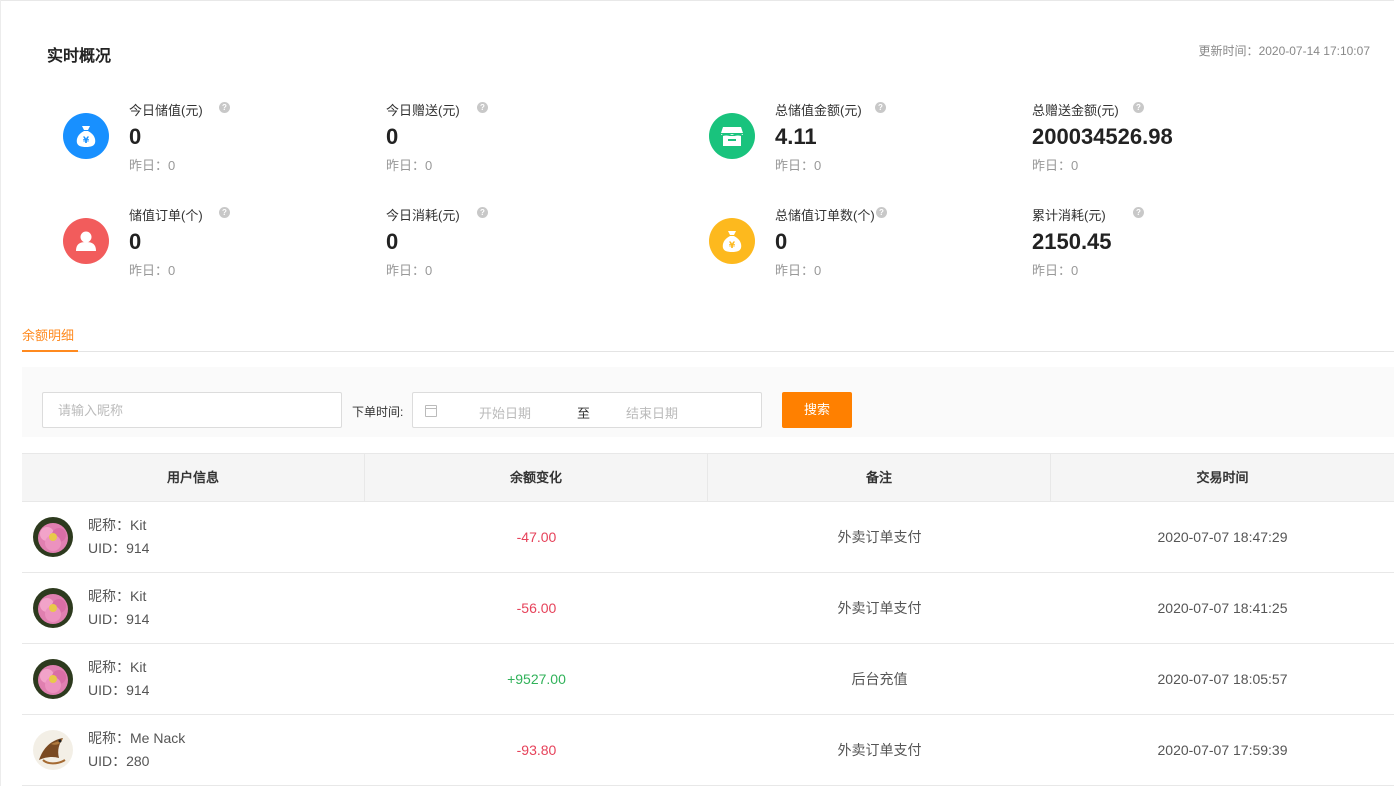  I want to click on stat-label: 今日储值(元), so click(166, 110).